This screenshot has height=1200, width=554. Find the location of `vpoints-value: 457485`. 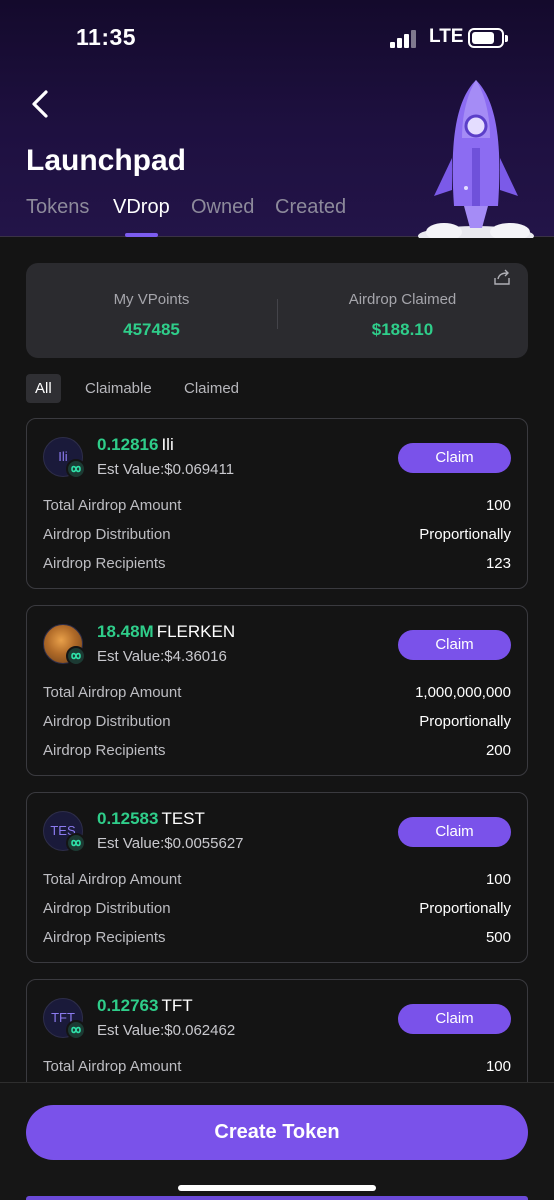

vpoints-value: 457485 is located at coordinates (151, 329).